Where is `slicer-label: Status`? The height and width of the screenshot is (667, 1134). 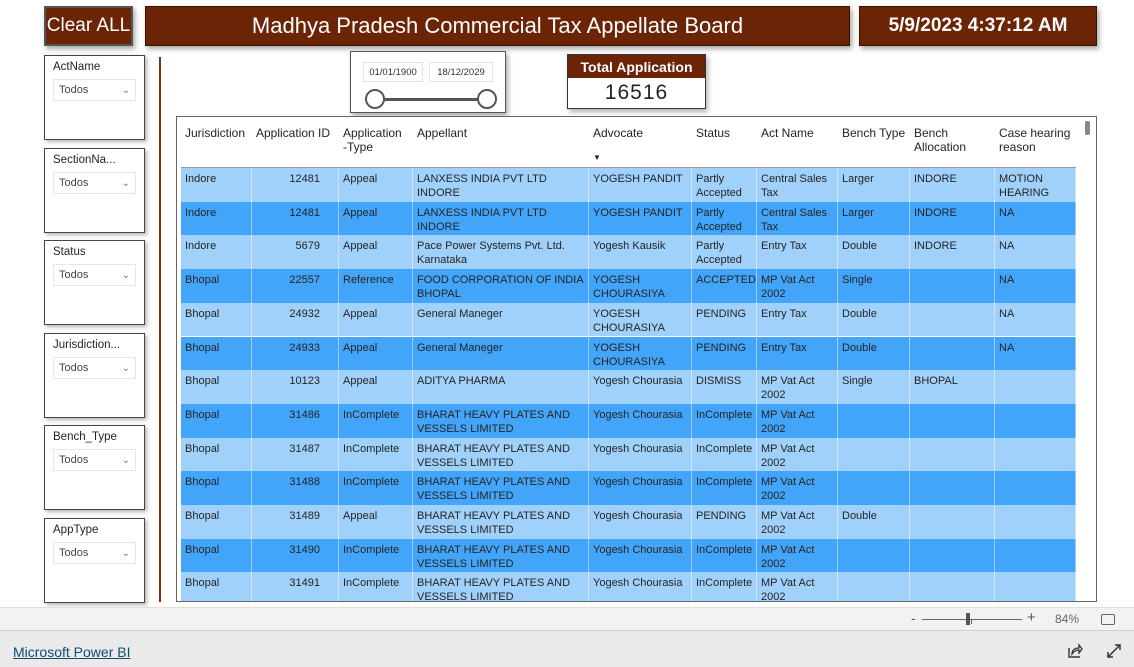 slicer-label: Status is located at coordinates (69, 252).